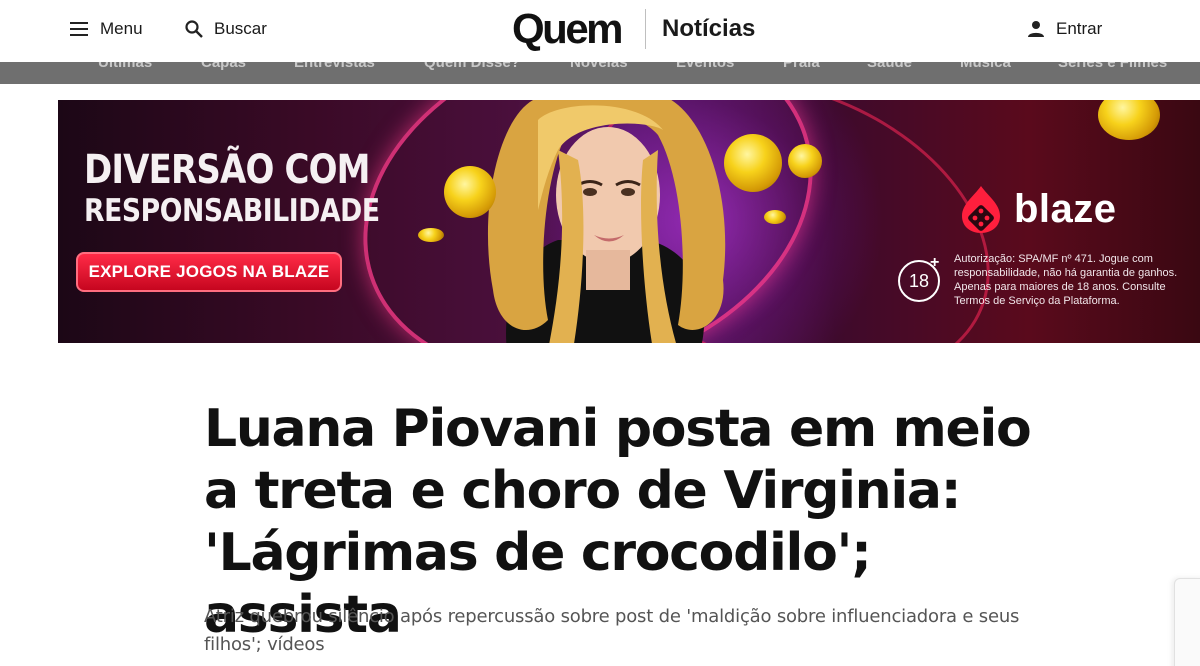  I want to click on menu-button: Menu, so click(106, 29).